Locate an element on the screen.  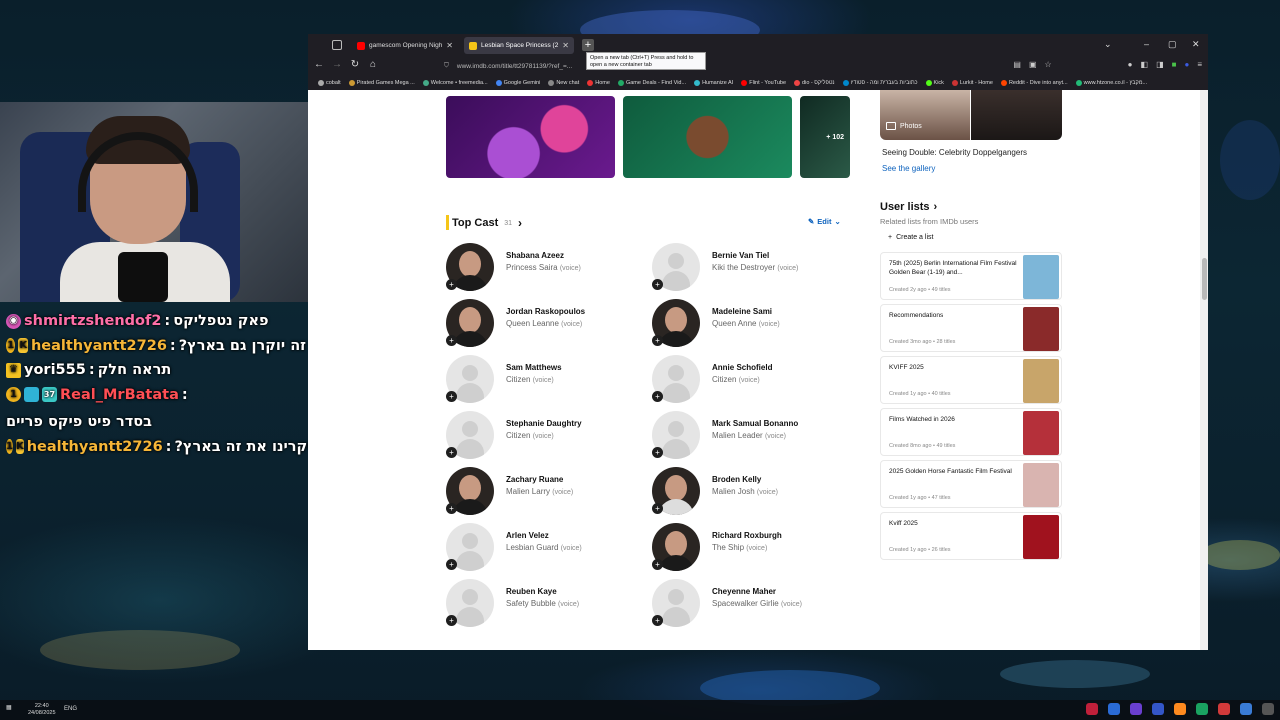
screenshot-icon: ▣ is located at coordinates (1033, 64).